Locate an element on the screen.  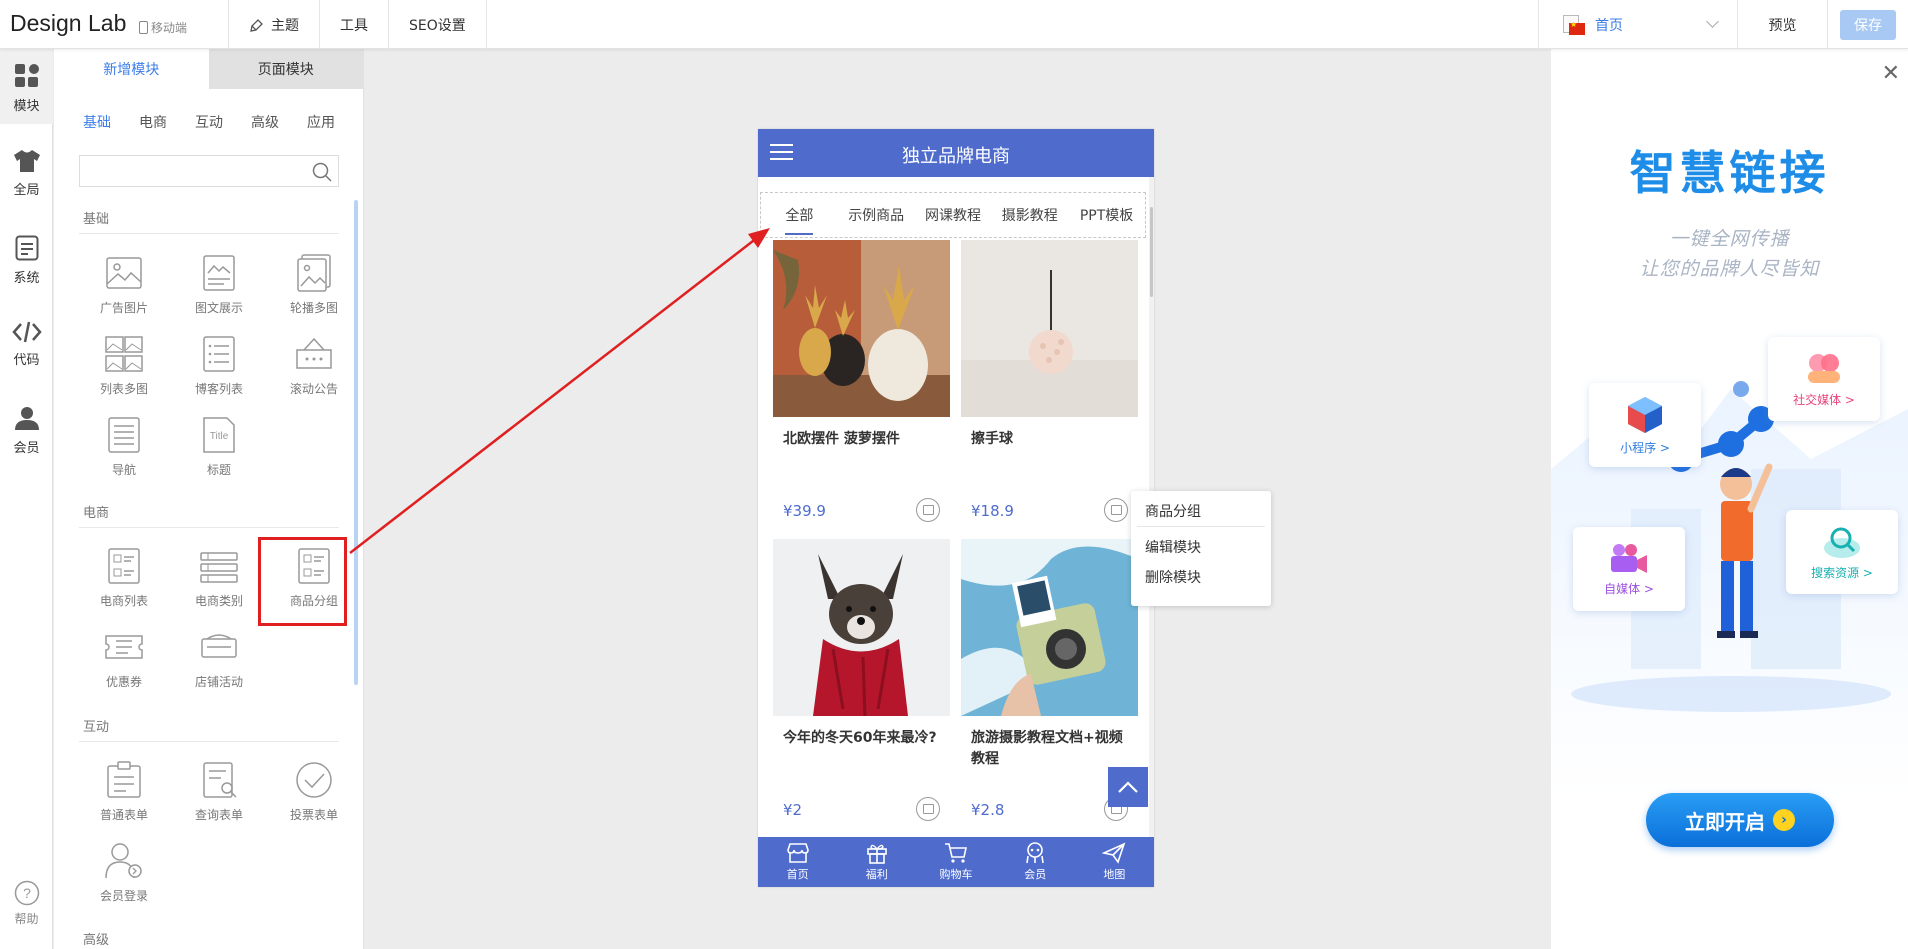
module-query-form: 查询表单 is located at coordinates (219, 791).